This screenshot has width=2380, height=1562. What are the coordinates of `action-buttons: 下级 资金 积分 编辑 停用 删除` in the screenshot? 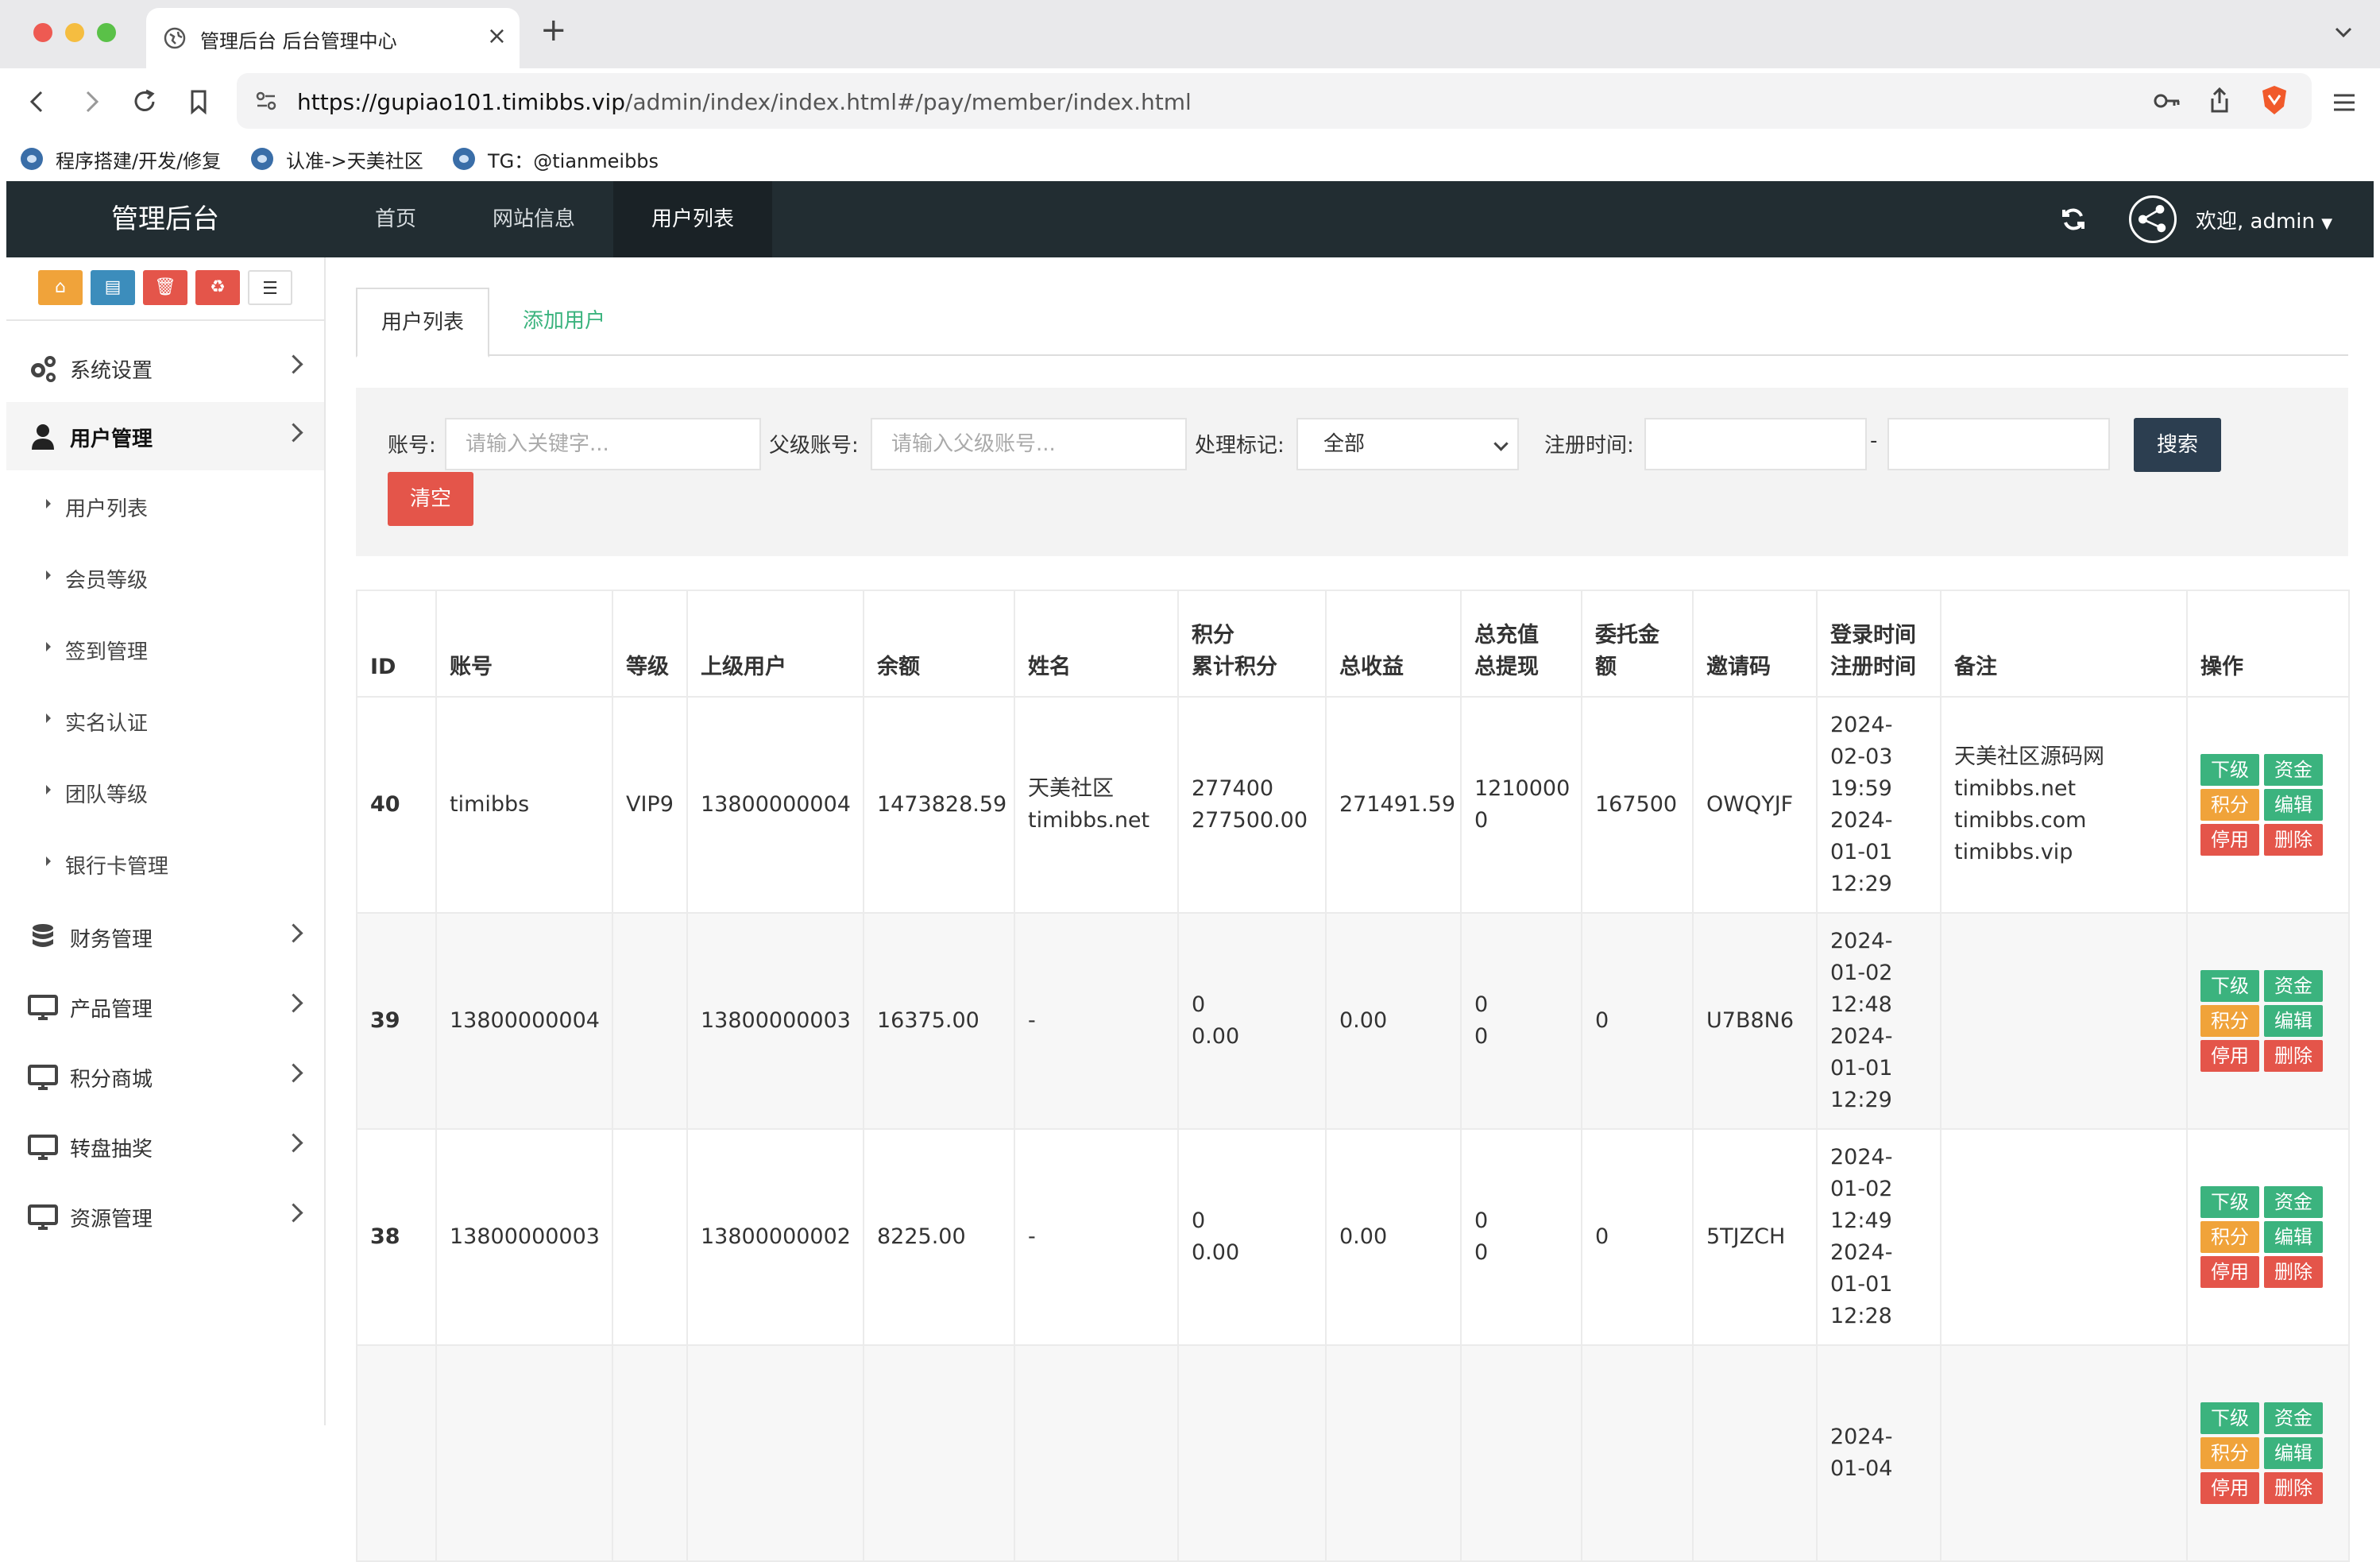 It's located at (2268, 1237).